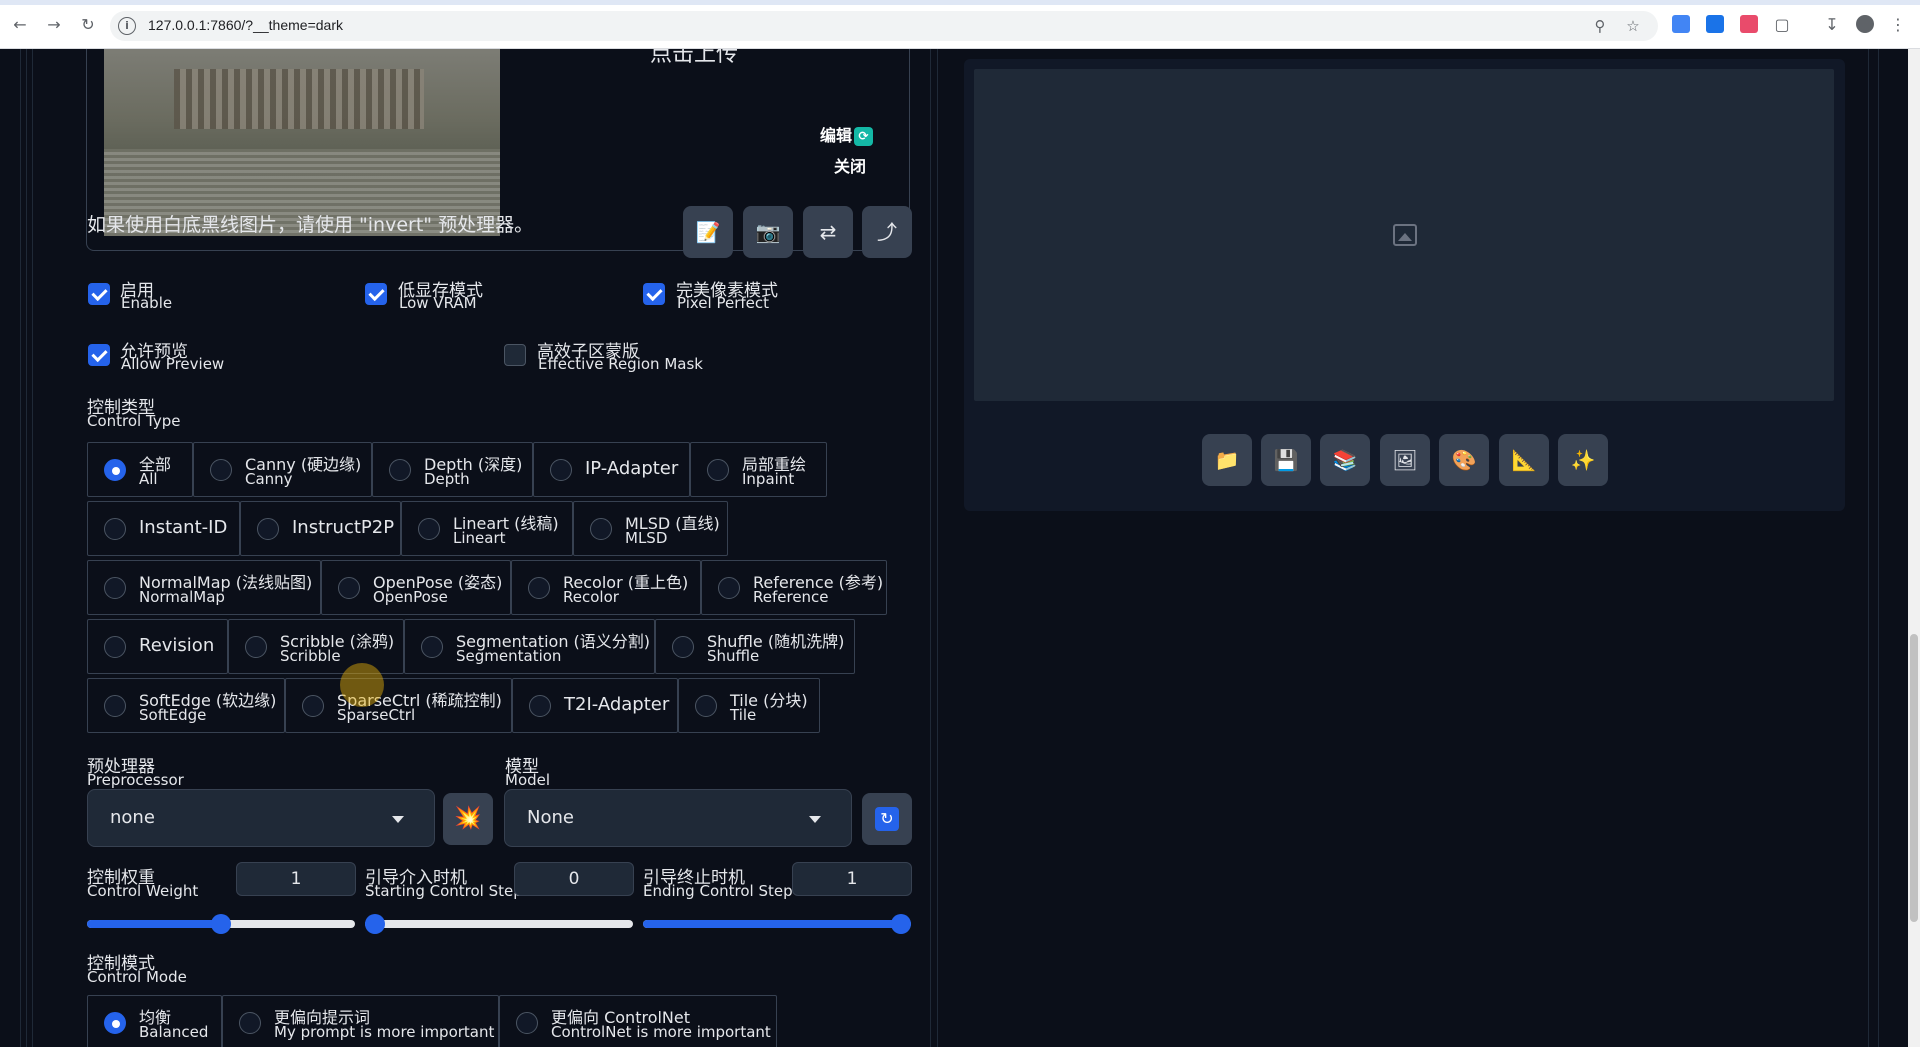 This screenshot has width=1920, height=1047. Describe the element at coordinates (282, 469) in the screenshot. I see `control-type-option-canny: Canny (硬边缘) Canny` at that location.